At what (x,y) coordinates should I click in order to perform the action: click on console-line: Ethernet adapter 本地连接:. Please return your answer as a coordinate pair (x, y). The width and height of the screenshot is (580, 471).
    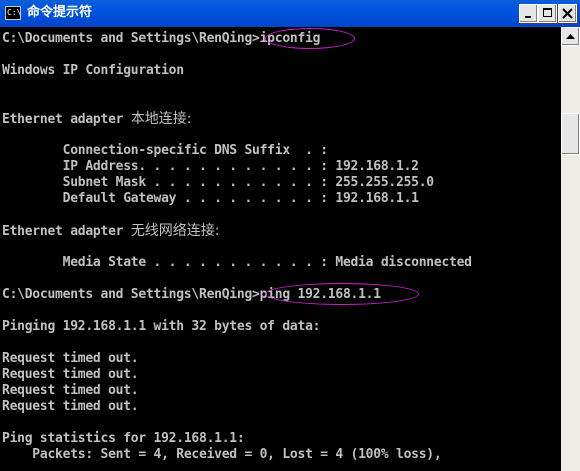
    Looking at the image, I should click on (97, 119).